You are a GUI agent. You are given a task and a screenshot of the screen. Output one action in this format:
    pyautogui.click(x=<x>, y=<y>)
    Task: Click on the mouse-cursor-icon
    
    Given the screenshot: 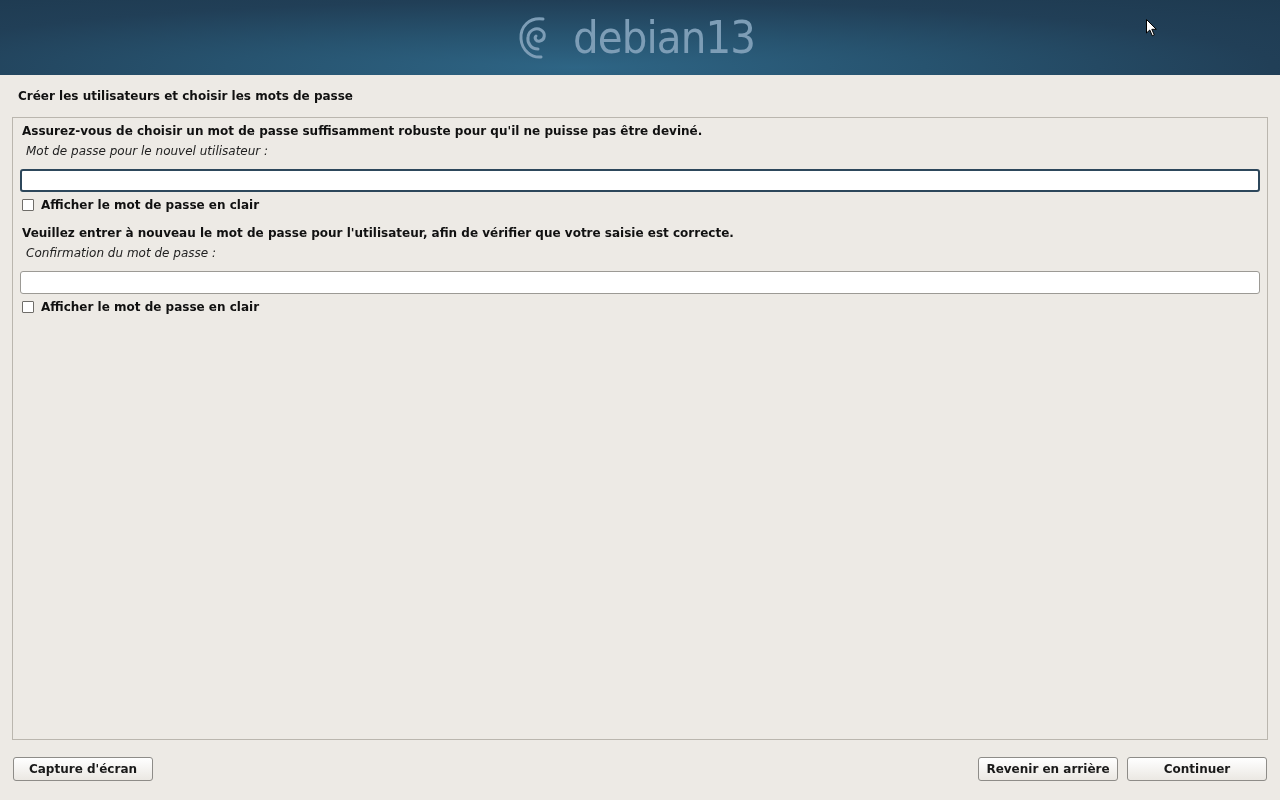 What is the action you would take?
    pyautogui.click(x=1151, y=28)
    